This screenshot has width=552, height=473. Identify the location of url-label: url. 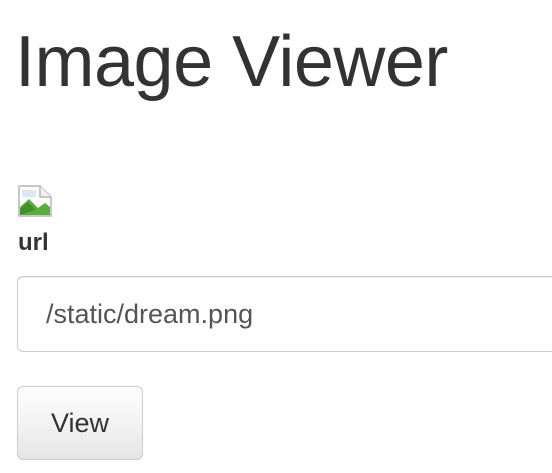
(33, 242).